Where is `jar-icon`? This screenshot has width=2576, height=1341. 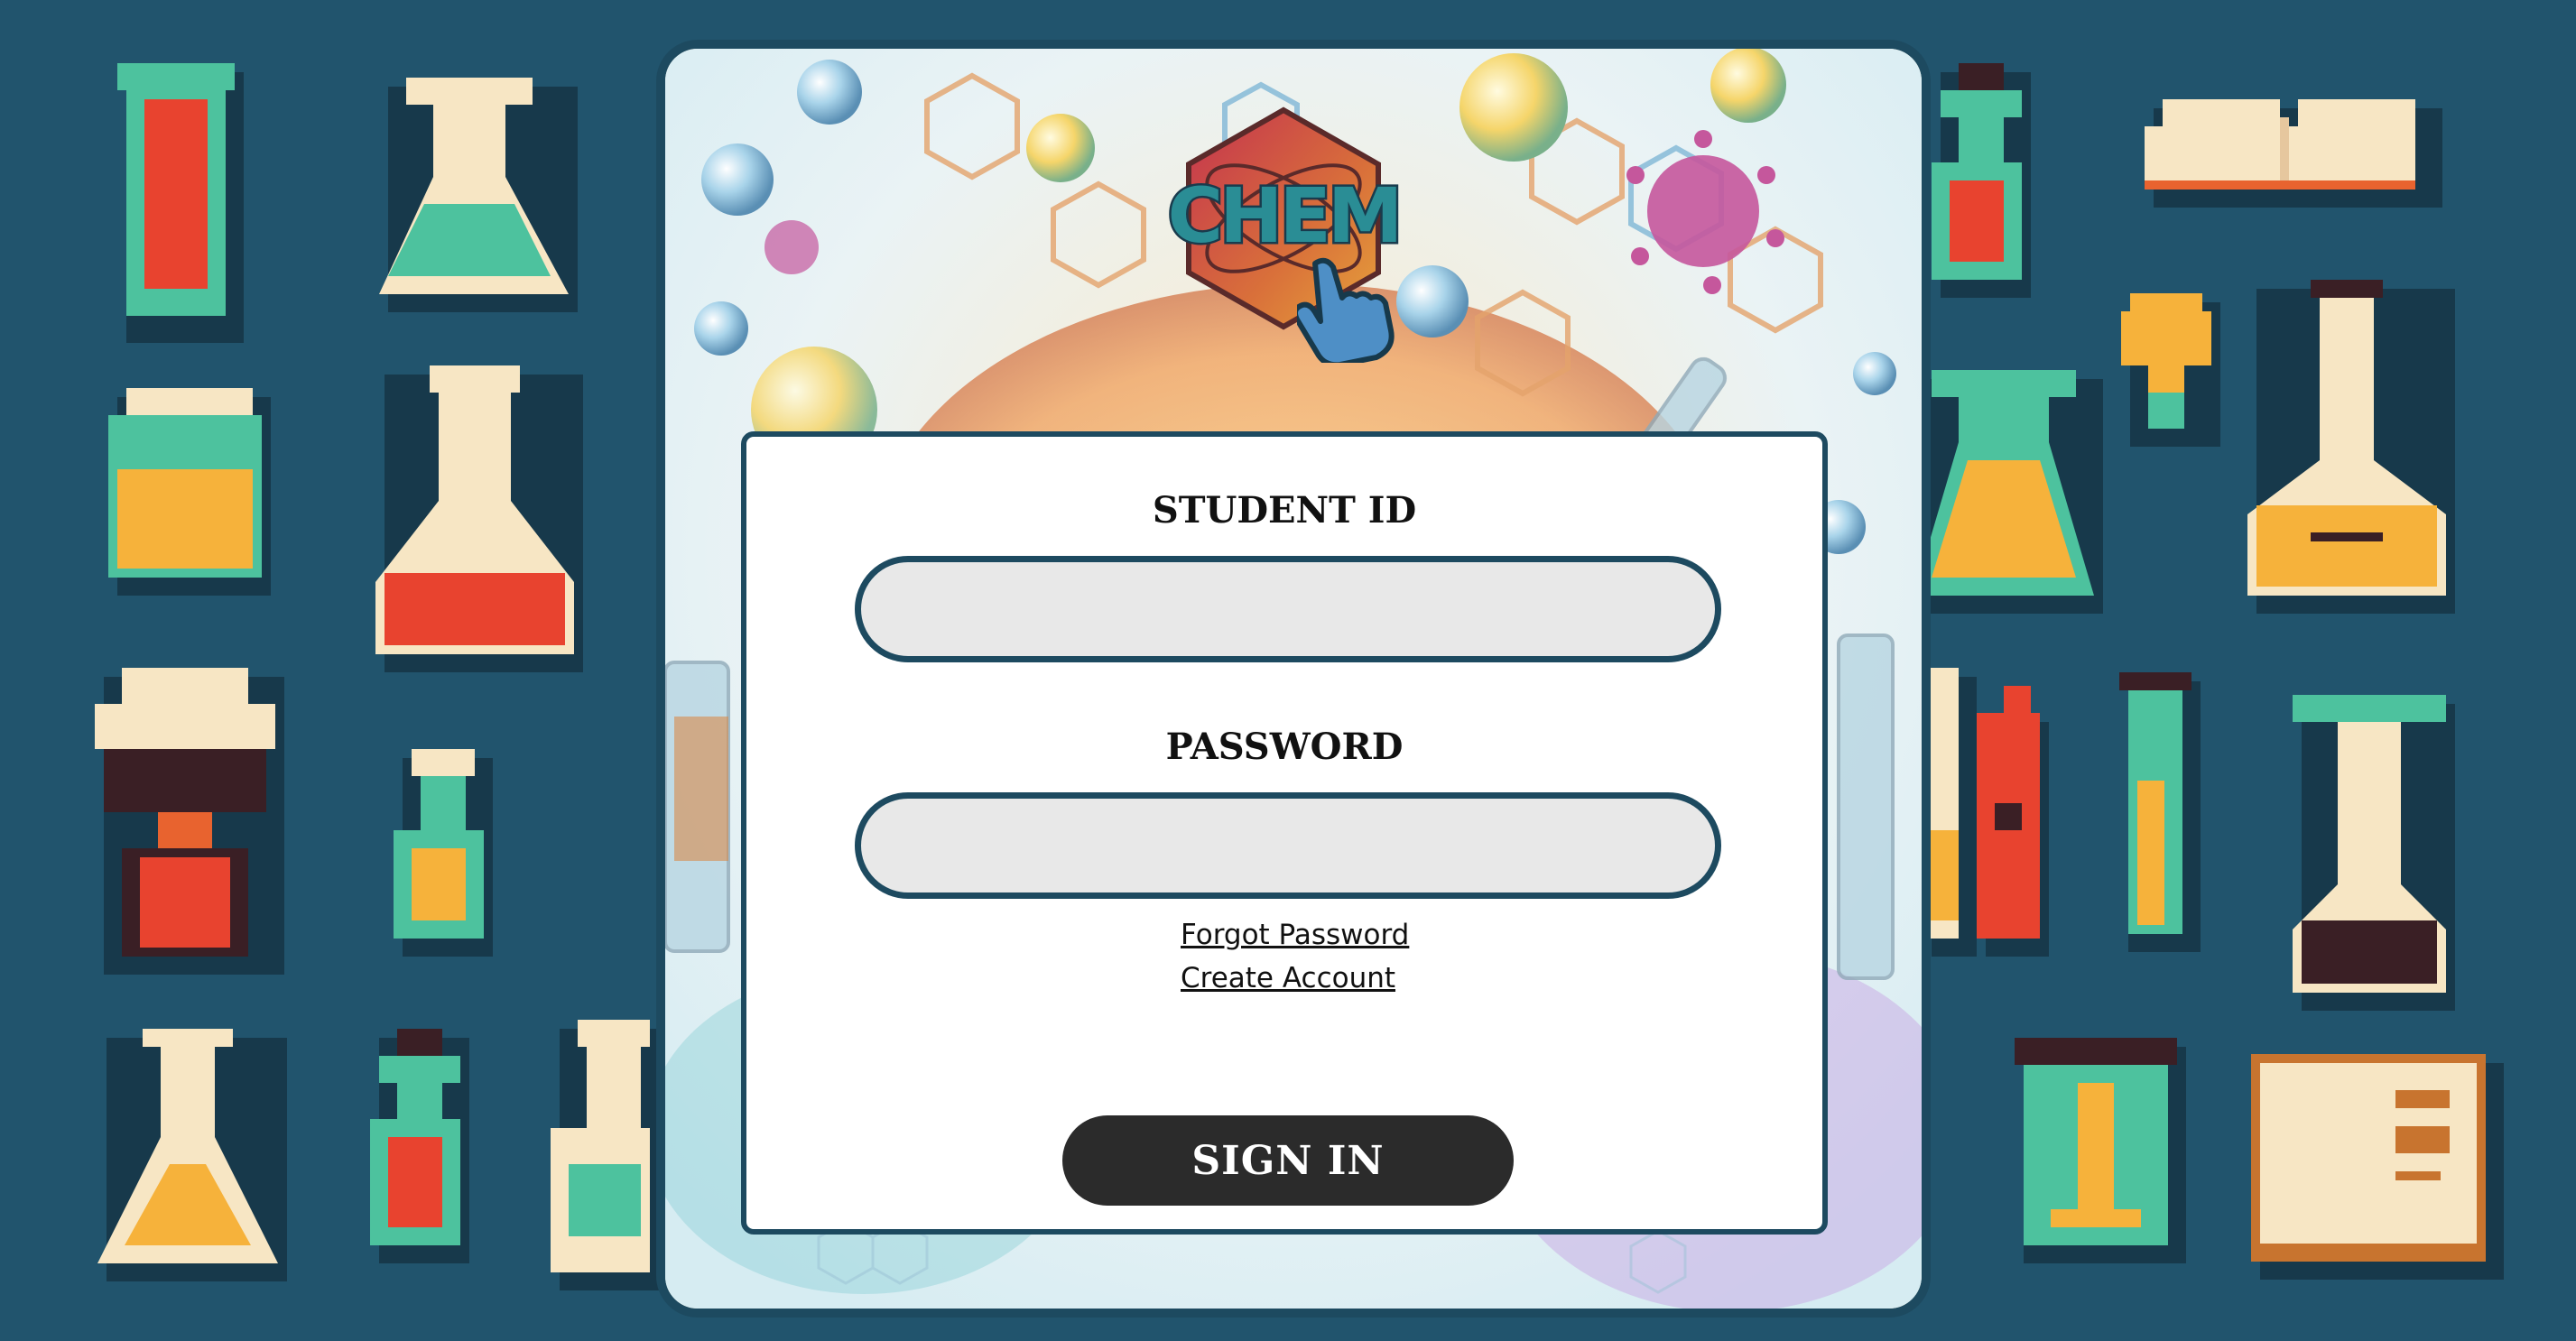
jar-icon is located at coordinates (189, 492).